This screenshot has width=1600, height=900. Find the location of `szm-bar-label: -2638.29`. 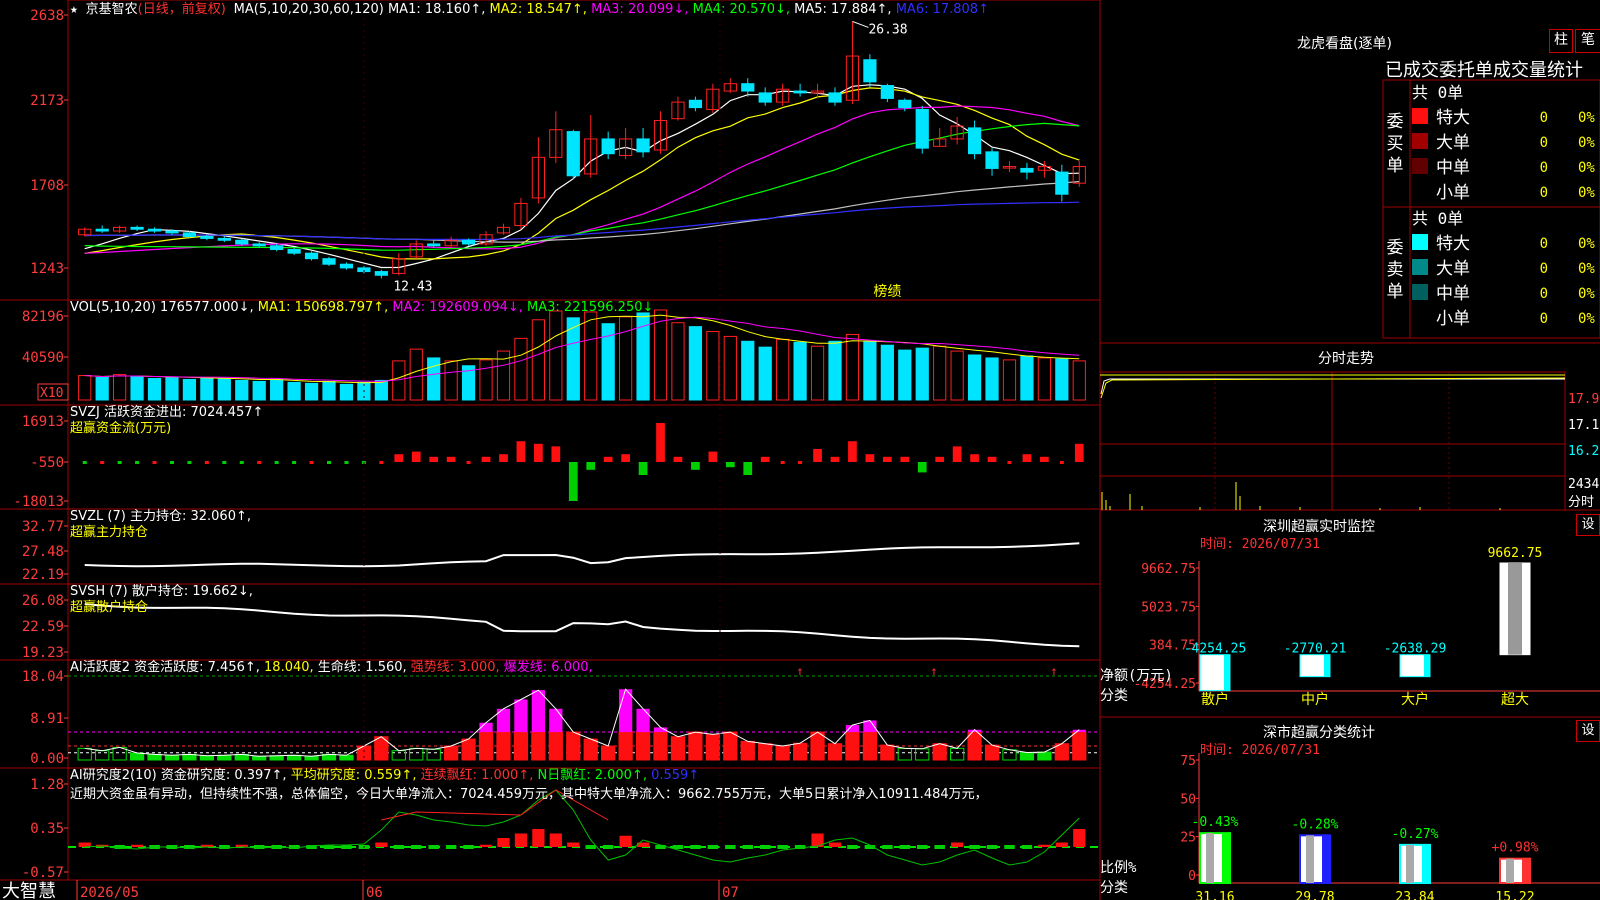

szm-bar-label: -2638.29 is located at coordinates (1415, 649).